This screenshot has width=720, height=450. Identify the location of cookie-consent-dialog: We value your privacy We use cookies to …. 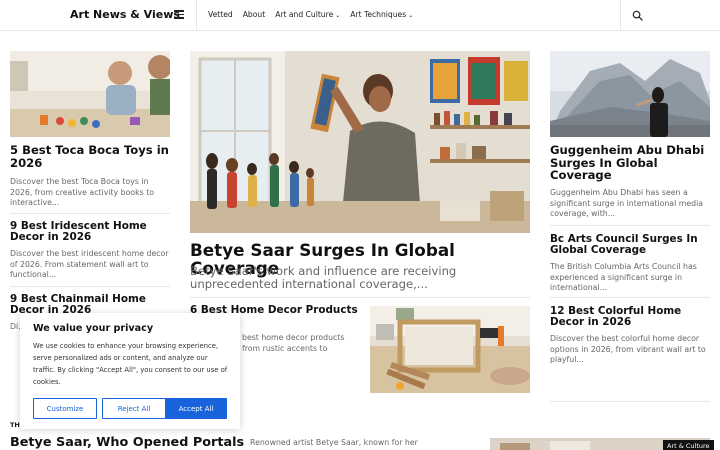
(130, 371).